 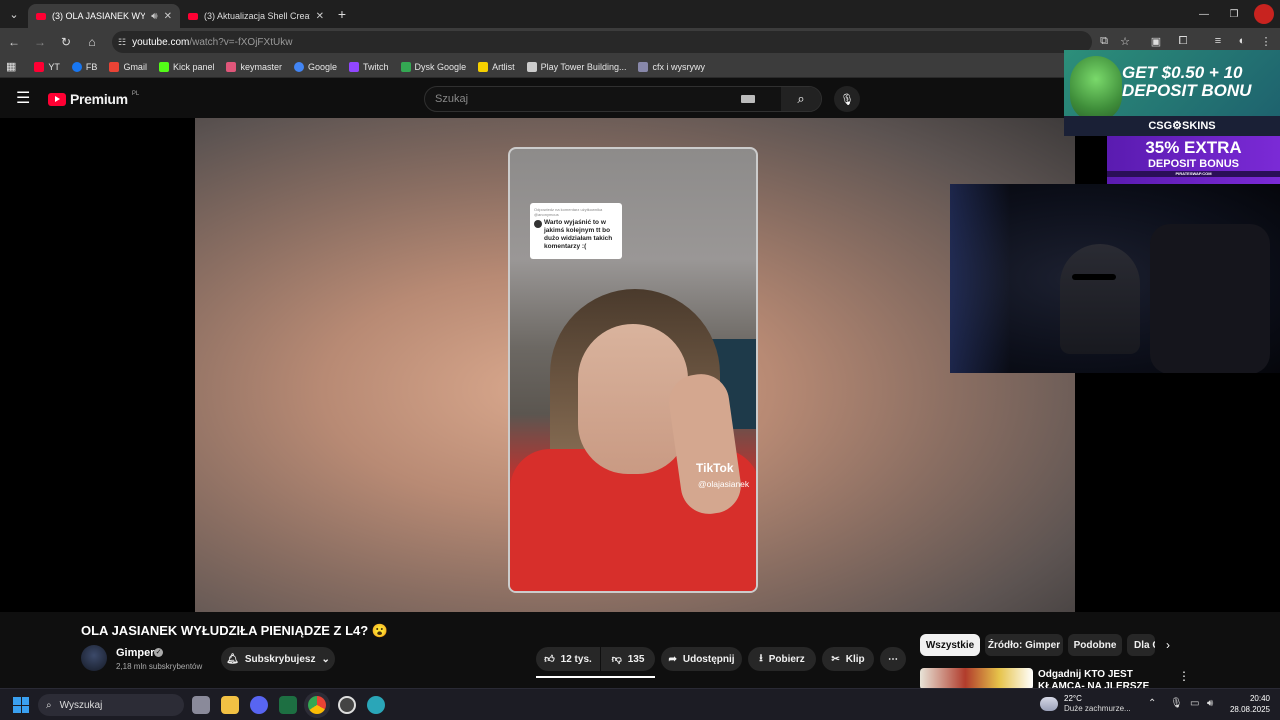 What do you see at coordinates (111, 705) in the screenshot?
I see `taskbar-search: ⌕ Wyszukaj` at bounding box center [111, 705].